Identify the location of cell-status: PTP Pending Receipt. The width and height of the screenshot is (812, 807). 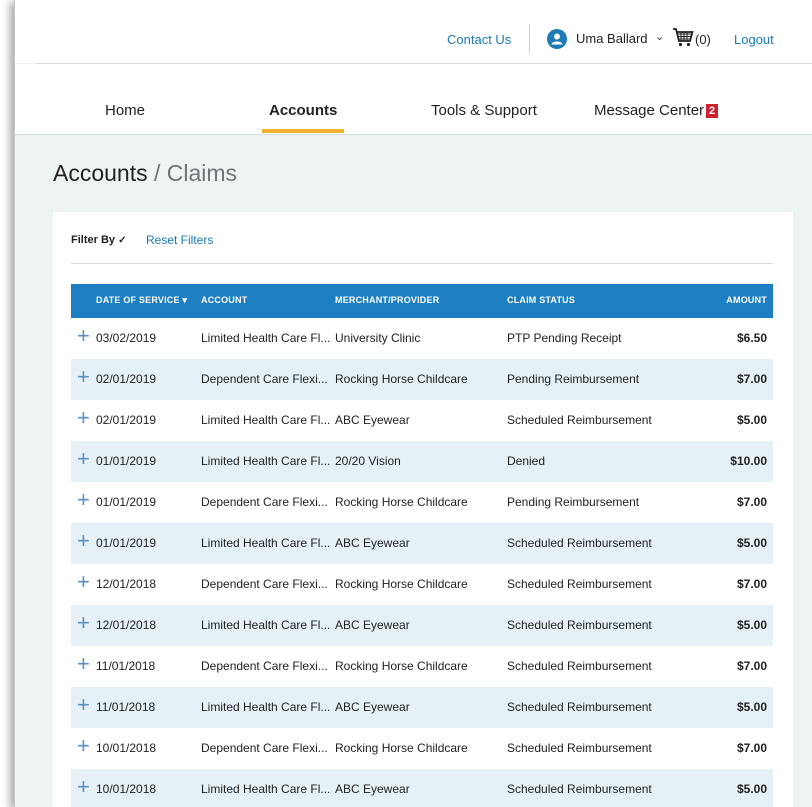
(564, 338).